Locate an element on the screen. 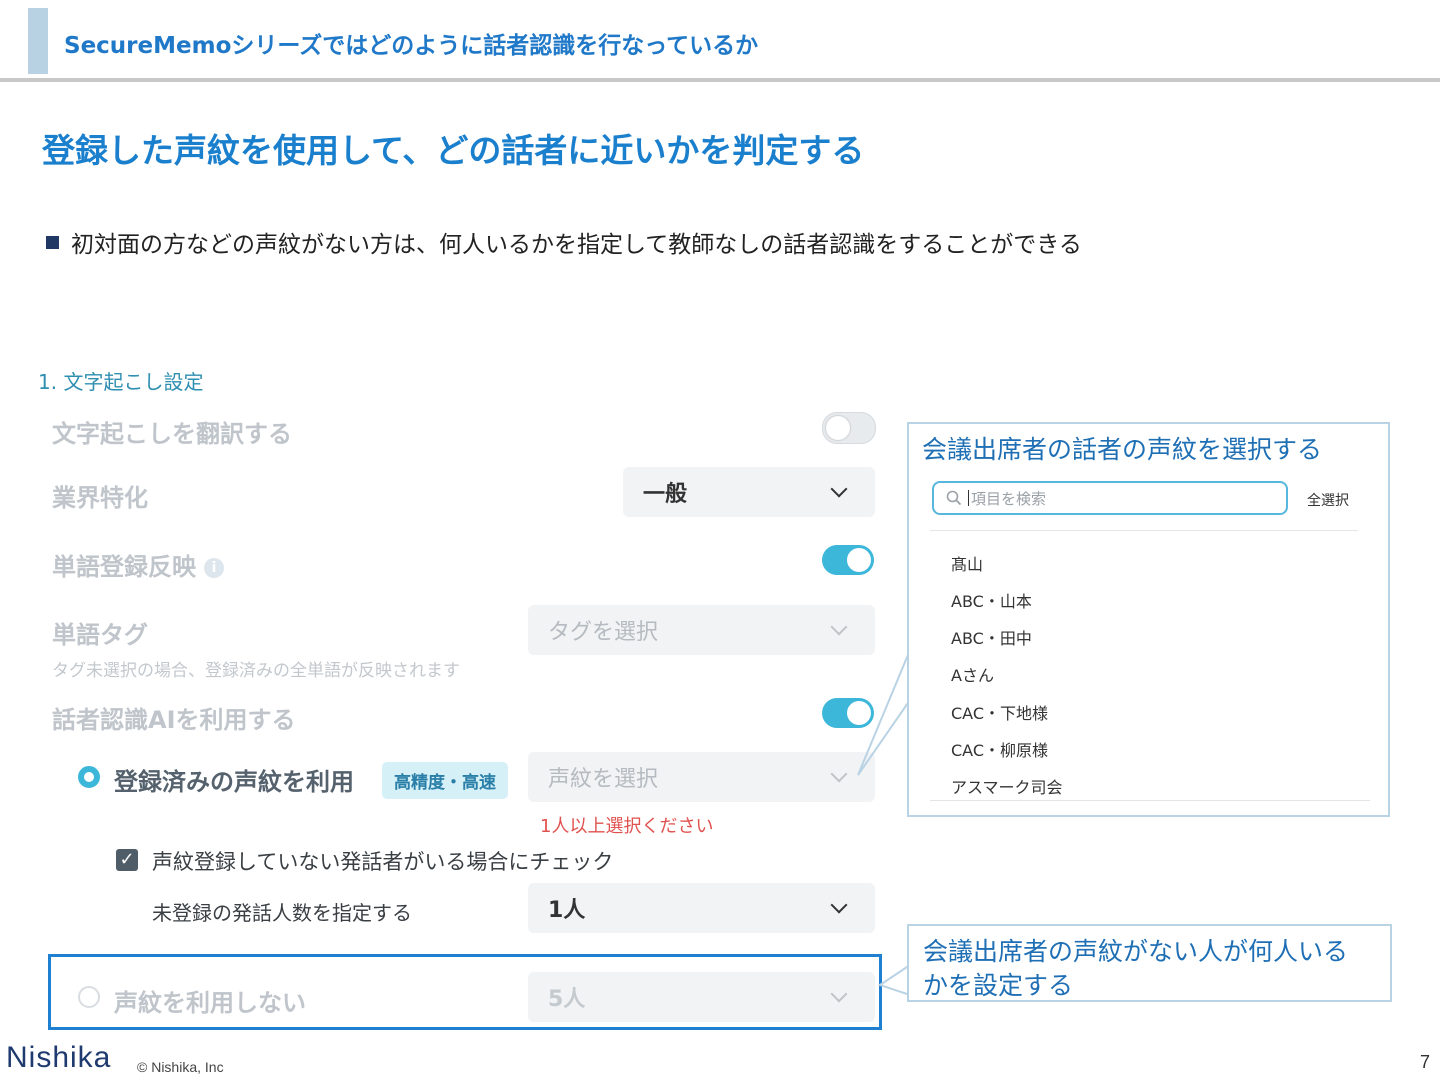 This screenshot has width=1440, height=1080. unregistered-callout-line1: 会議出席者の声紋がない人が何人いる is located at coordinates (1136, 951).